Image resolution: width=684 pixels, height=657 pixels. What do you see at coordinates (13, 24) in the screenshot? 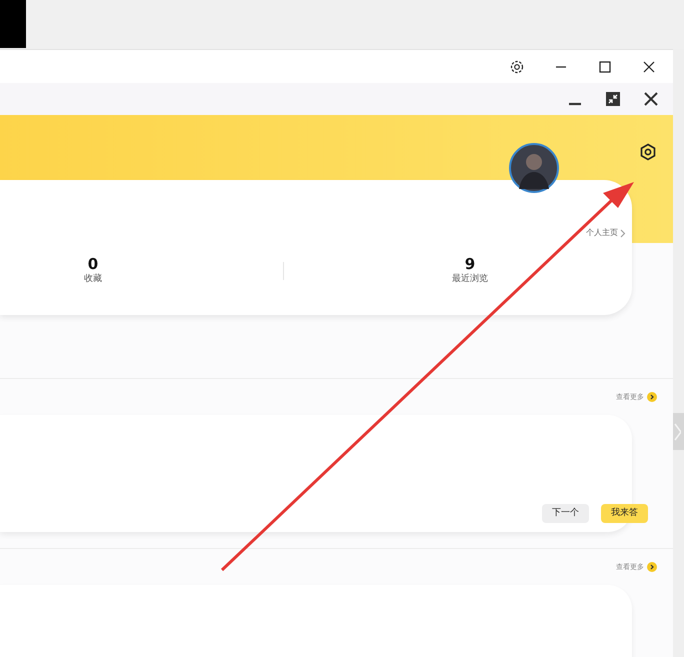
I see `cropped-panel` at bounding box center [13, 24].